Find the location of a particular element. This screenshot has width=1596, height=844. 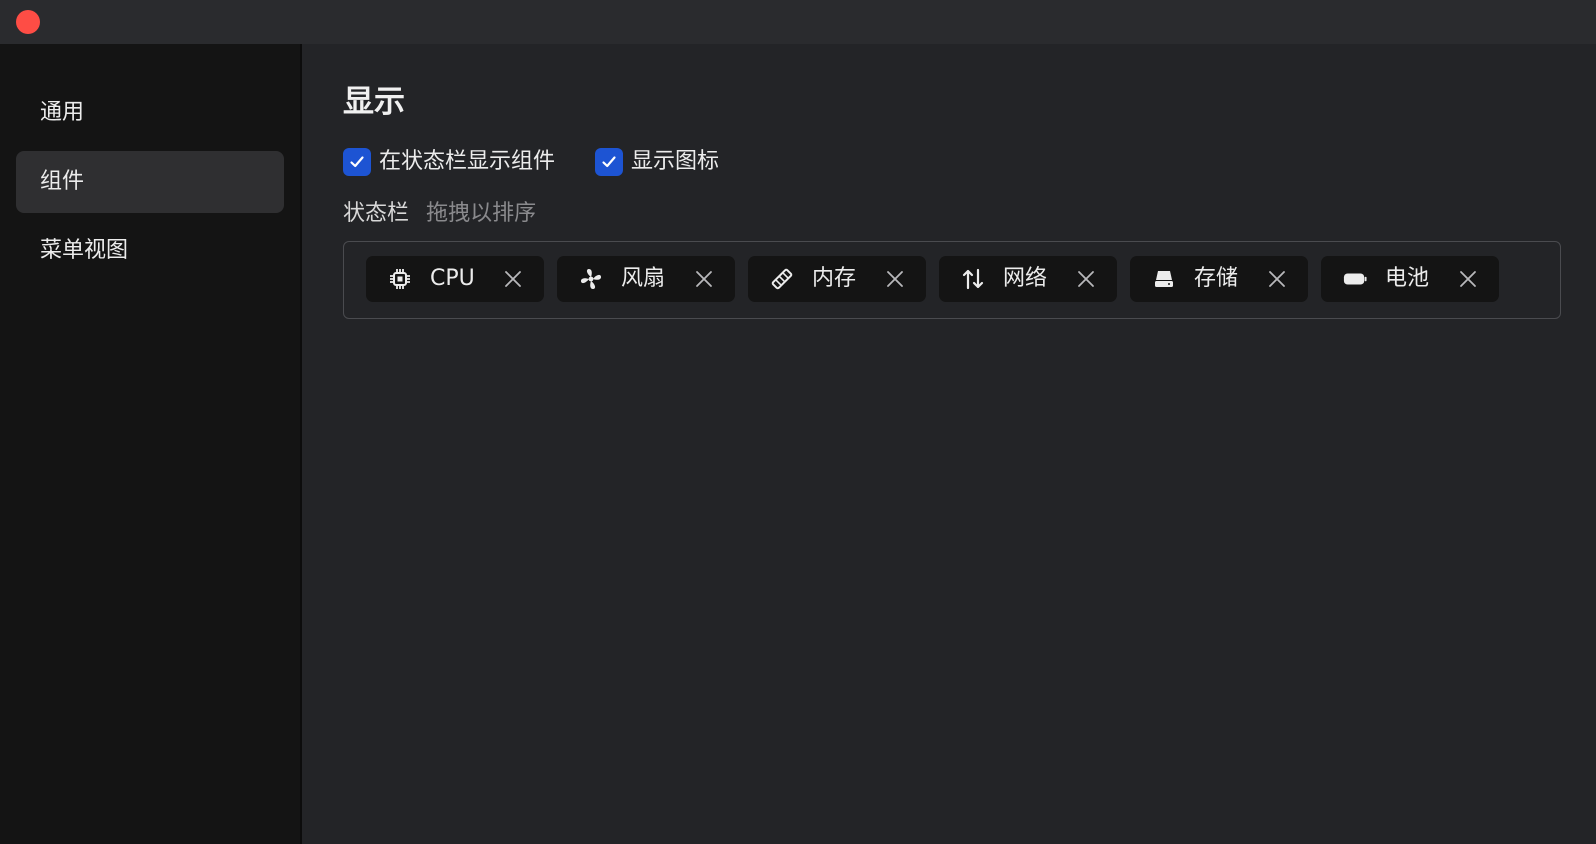

network-arrows-icon is located at coordinates (973, 279).